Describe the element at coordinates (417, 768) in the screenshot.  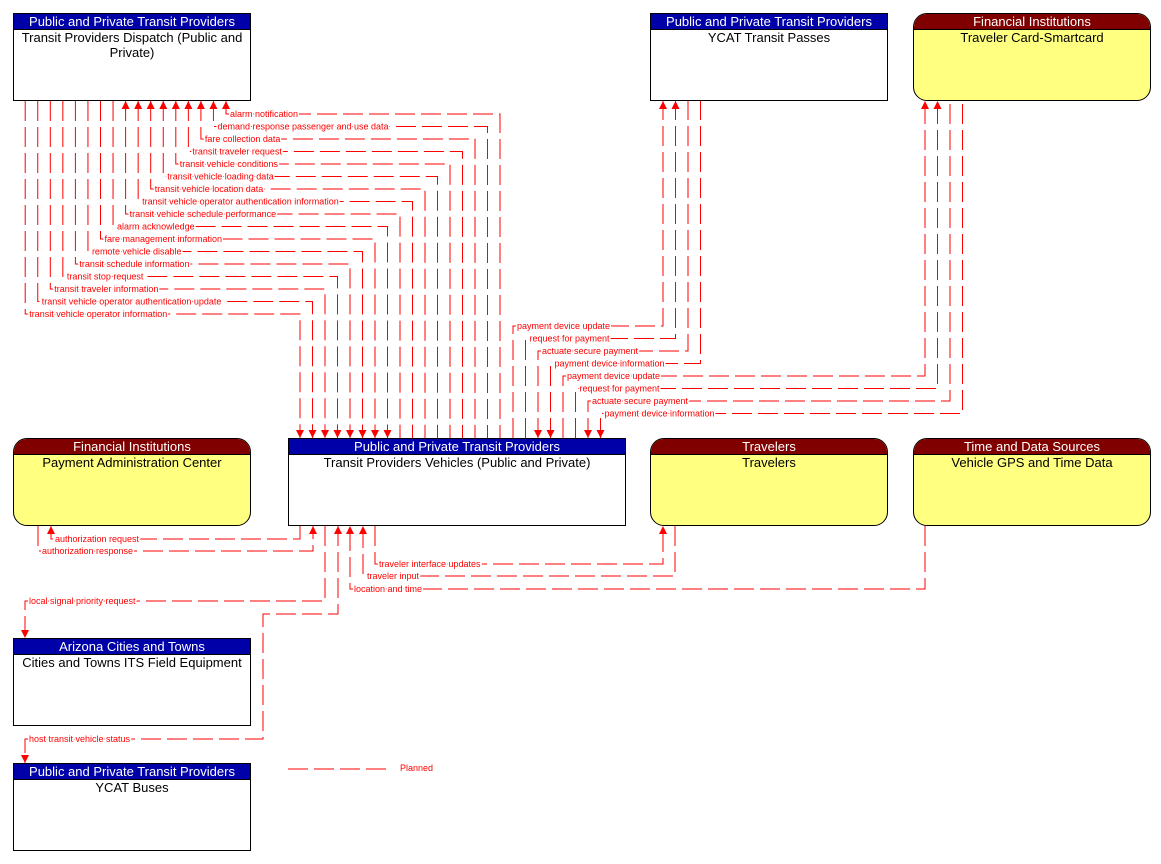
I see `legend-label: Planned` at that location.